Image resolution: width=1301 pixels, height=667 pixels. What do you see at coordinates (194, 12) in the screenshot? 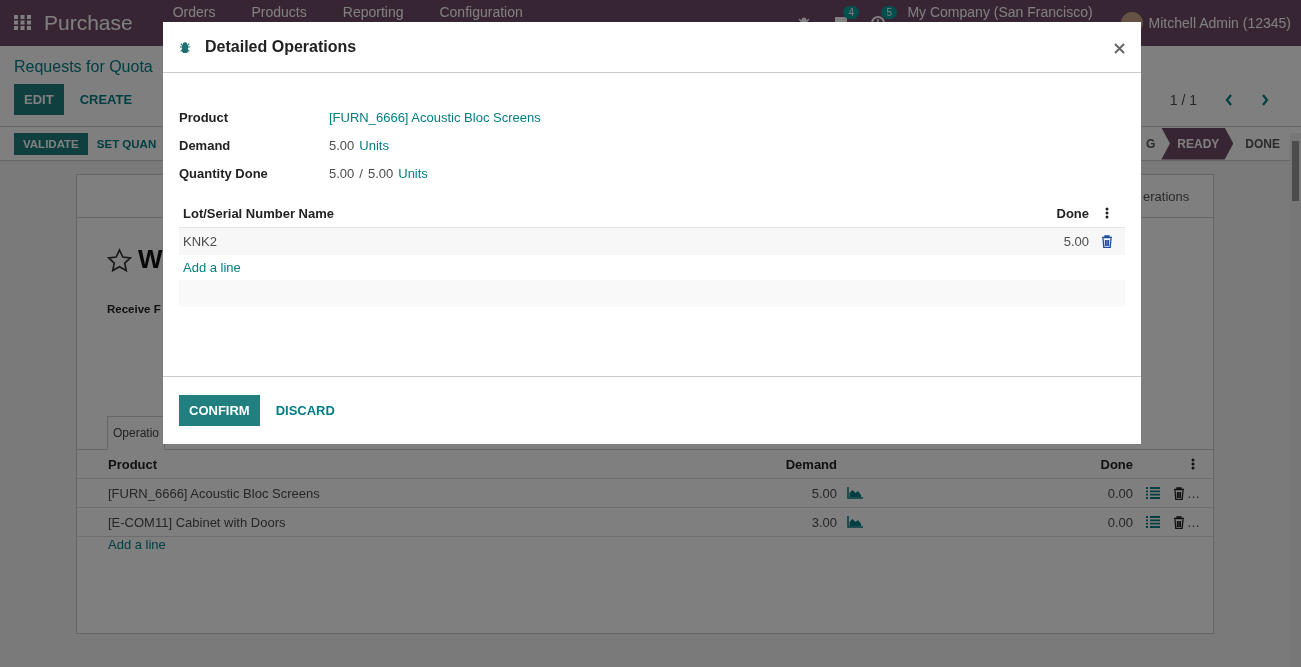
I see `menu-item: Orders` at bounding box center [194, 12].